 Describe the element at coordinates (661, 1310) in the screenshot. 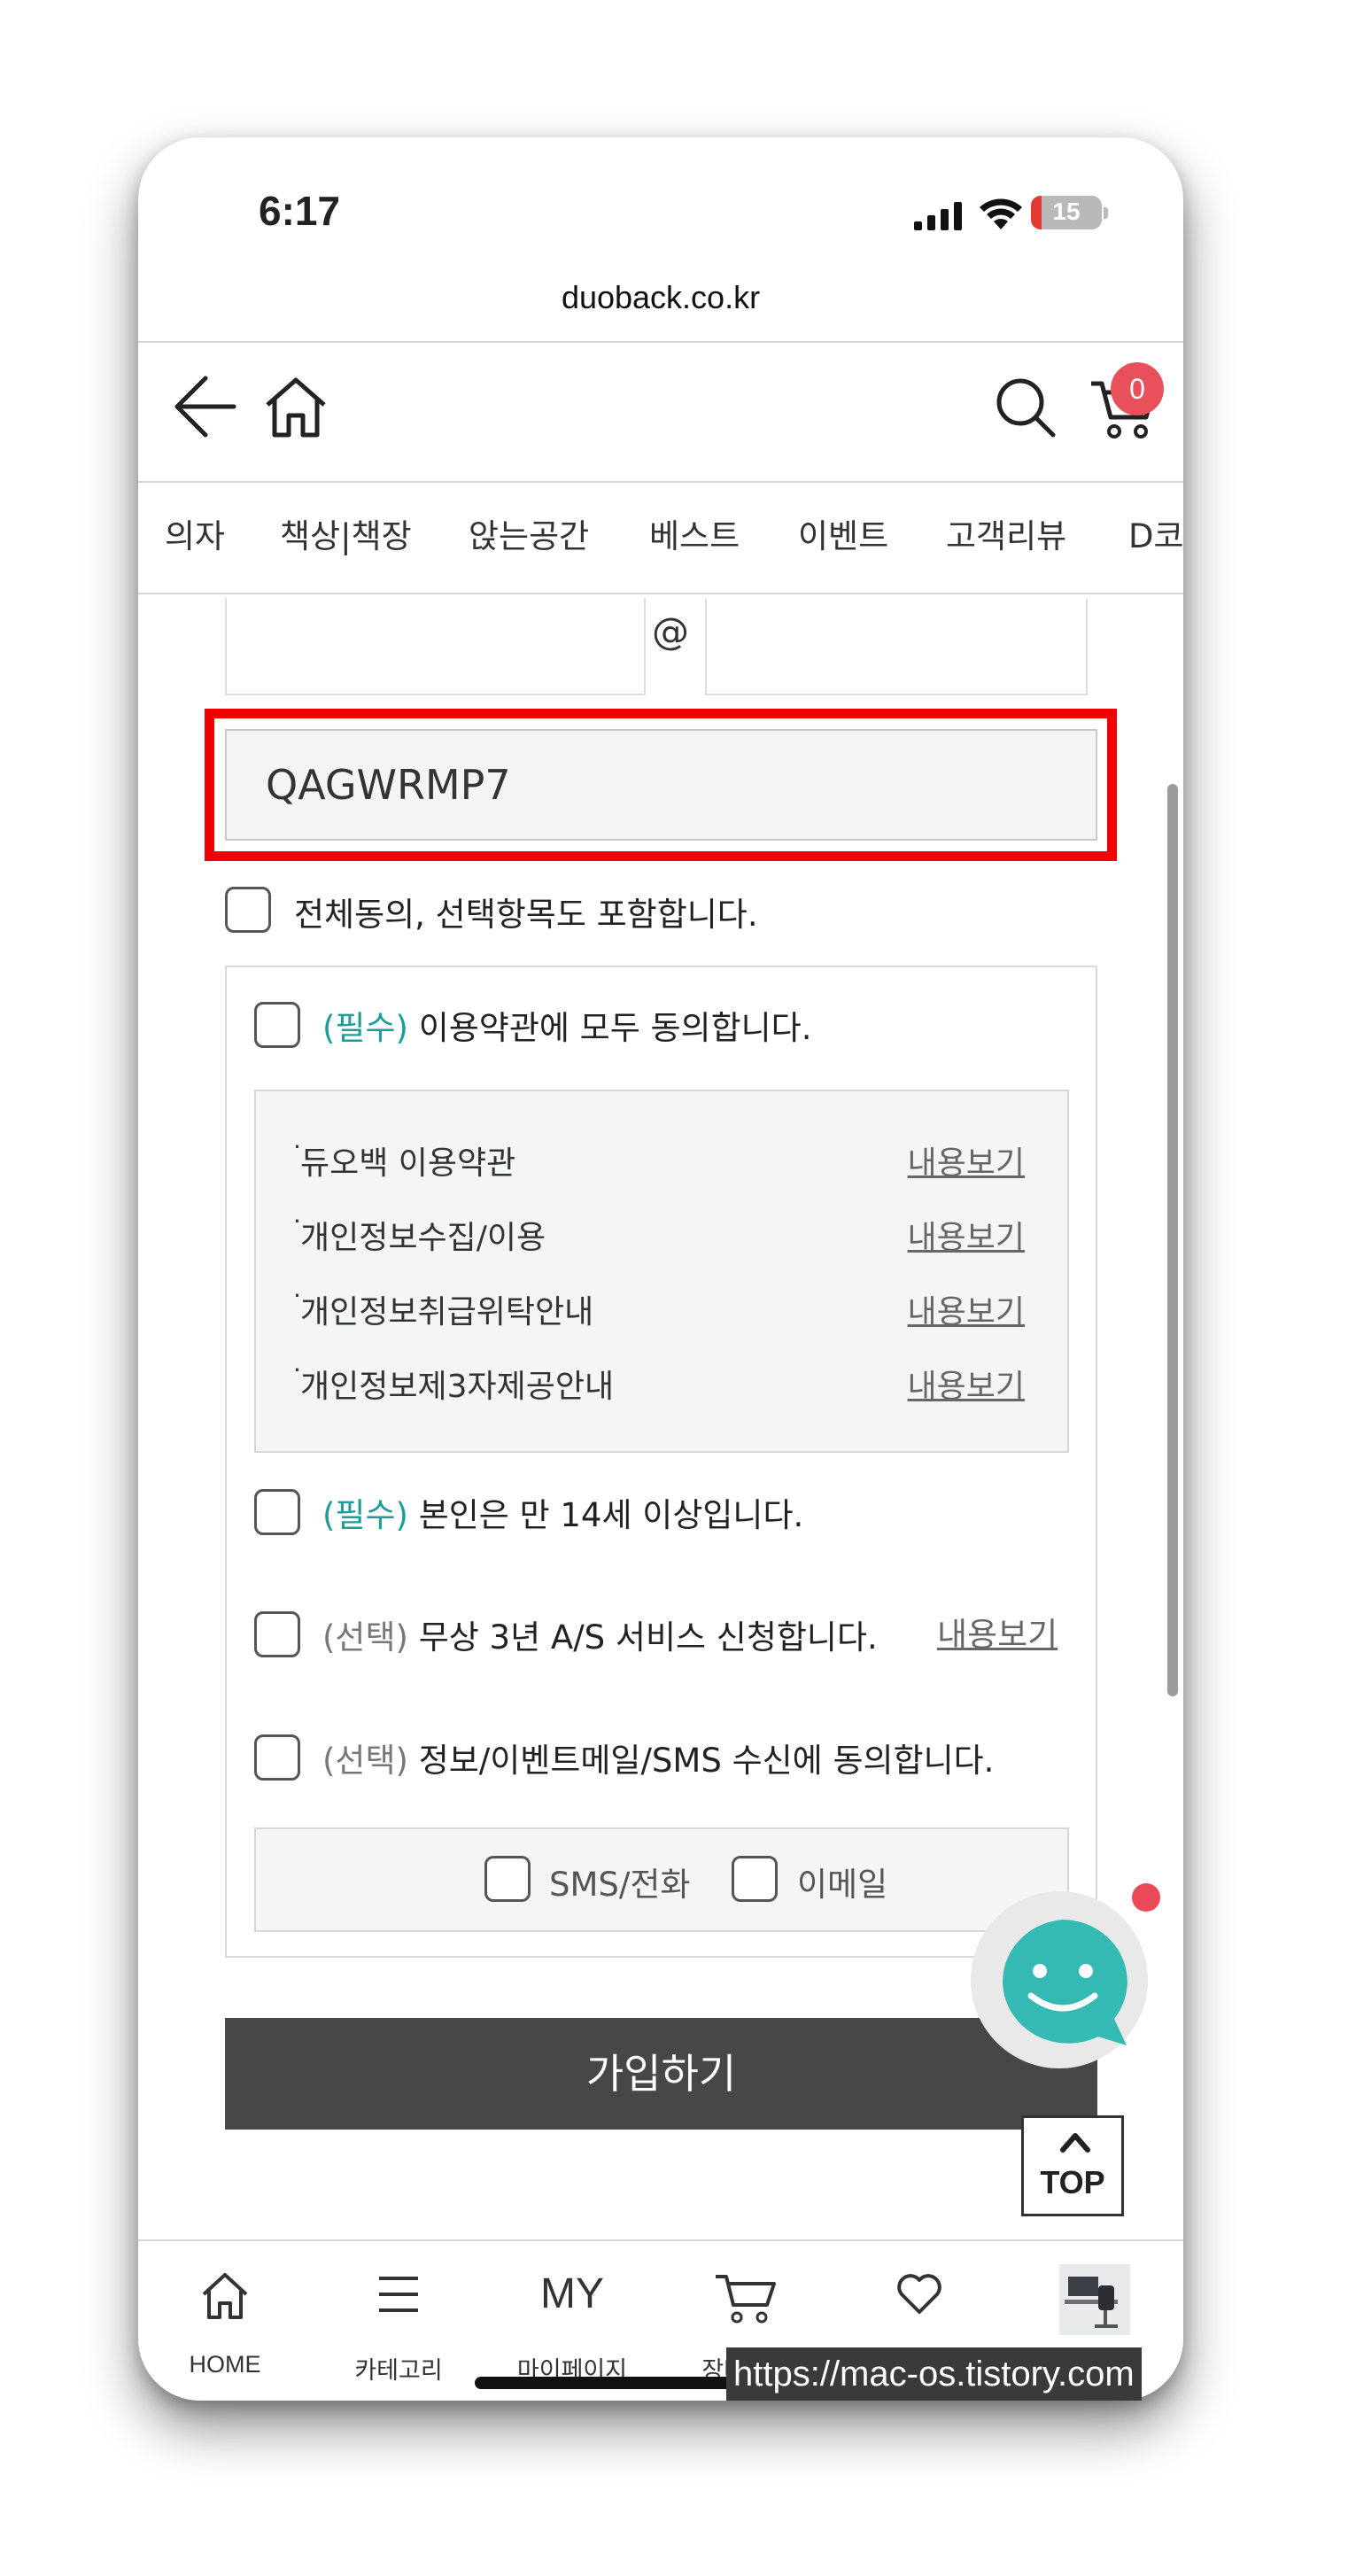

I see `term-row: · 개인정보취급위탁안내 내용보기` at that location.